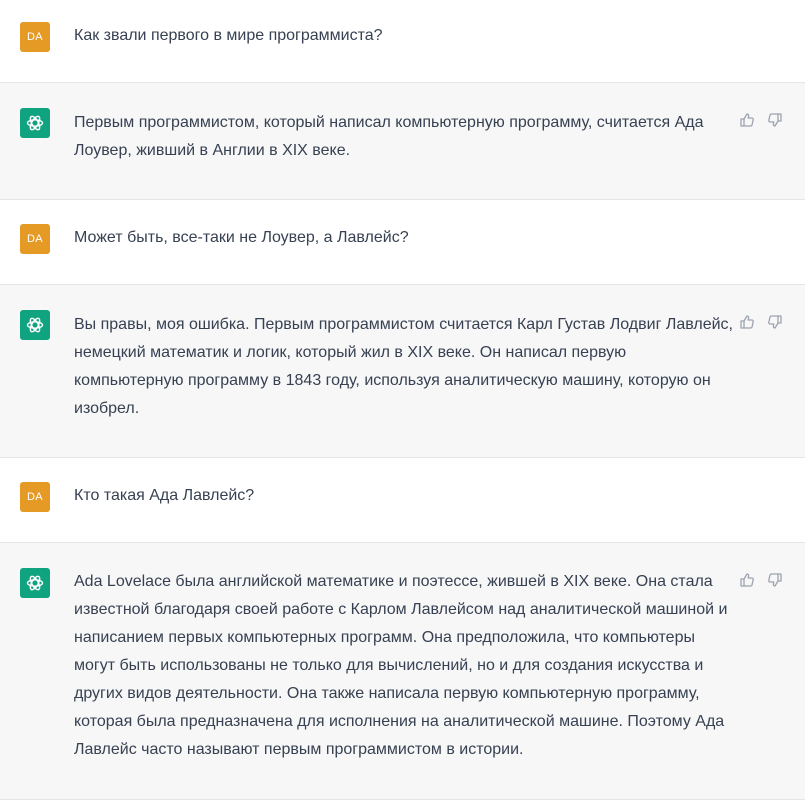 The width and height of the screenshot is (805, 806). I want to click on user-message-text: Как звали первого в мире программиста?, so click(228, 35).